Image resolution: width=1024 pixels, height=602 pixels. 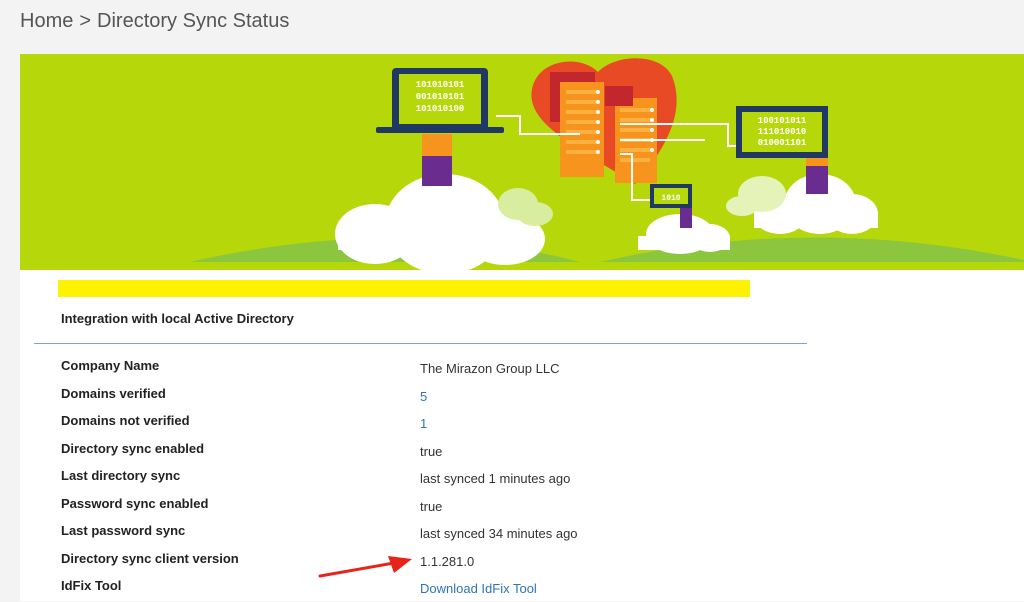 I want to click on status-row-client-version: Directory sync client version 1.1.281.0, so click(x=522, y=561).